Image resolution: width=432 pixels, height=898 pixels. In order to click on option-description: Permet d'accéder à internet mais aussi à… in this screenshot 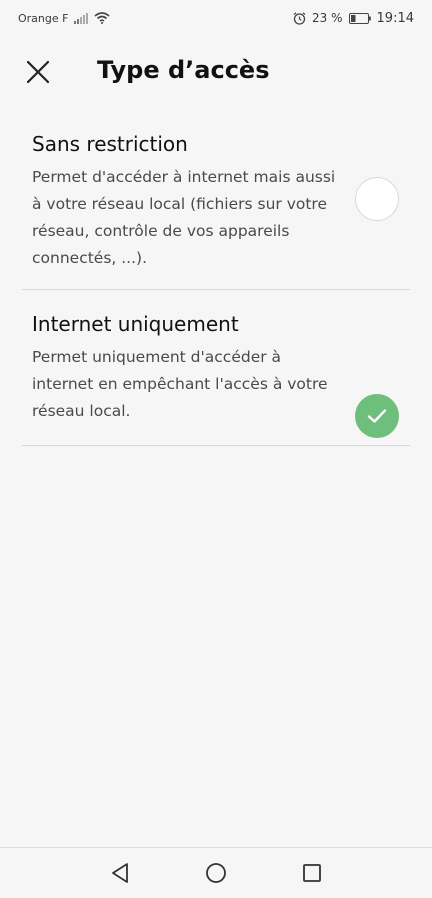, I will do `click(184, 217)`.